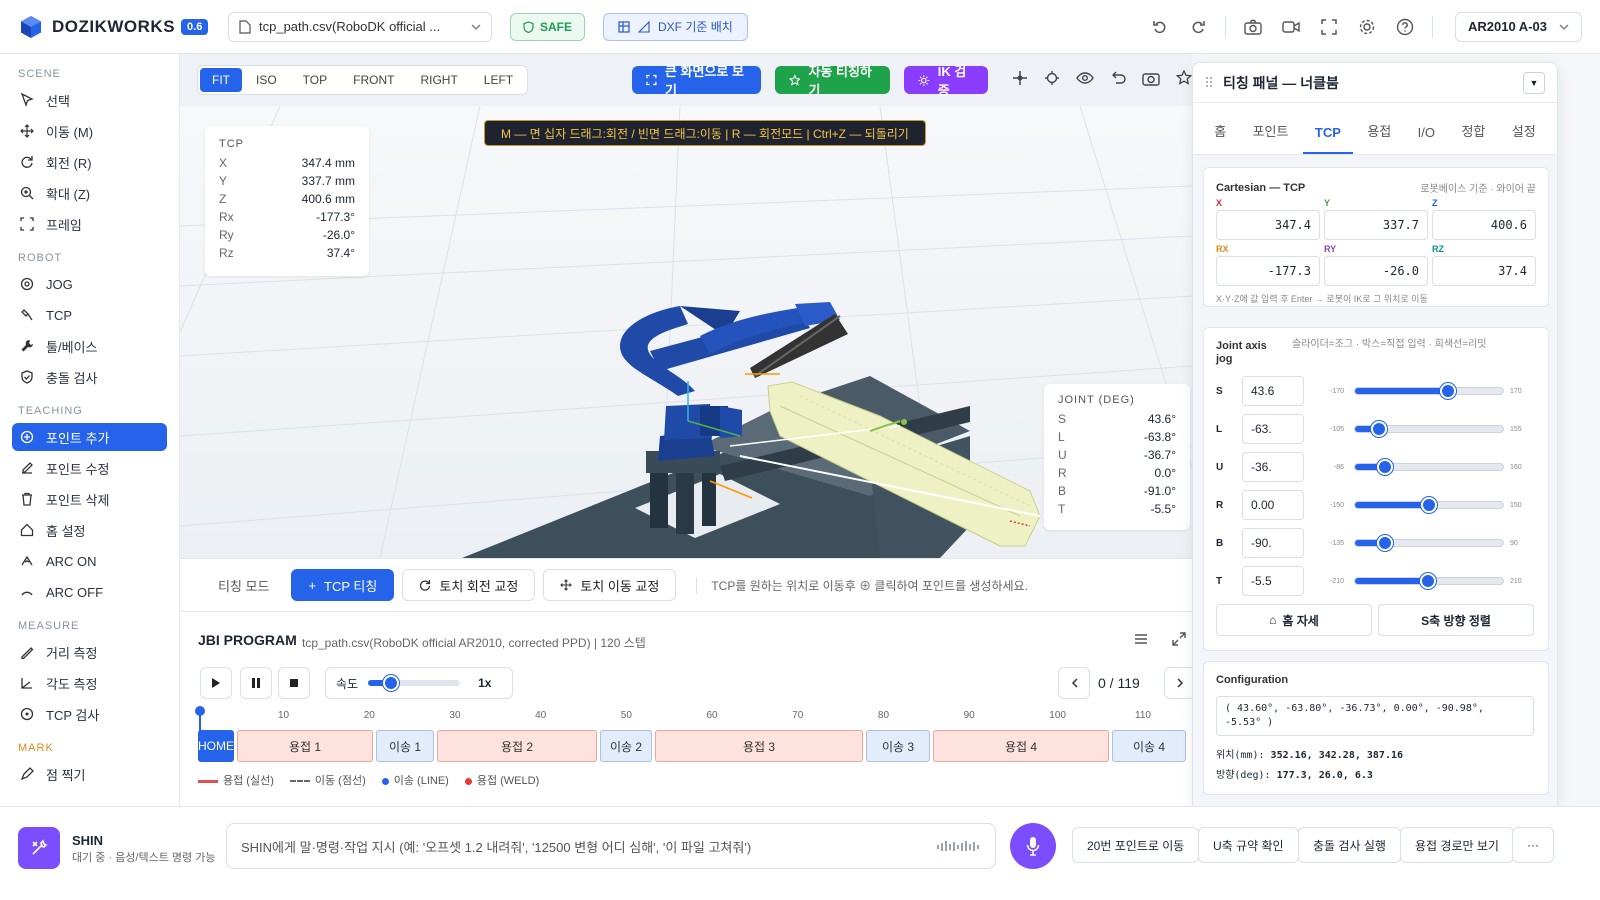  What do you see at coordinates (89, 468) in the screenshot?
I see `sidebar-item-edit-point: 포인트 수정` at bounding box center [89, 468].